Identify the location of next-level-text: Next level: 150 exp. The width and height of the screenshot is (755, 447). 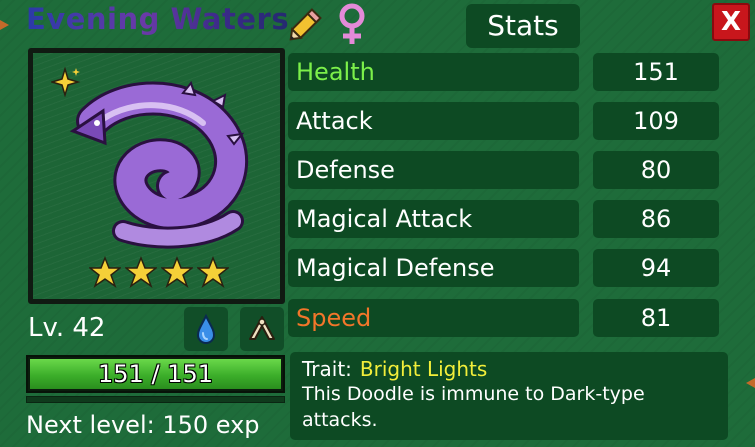
(143, 425).